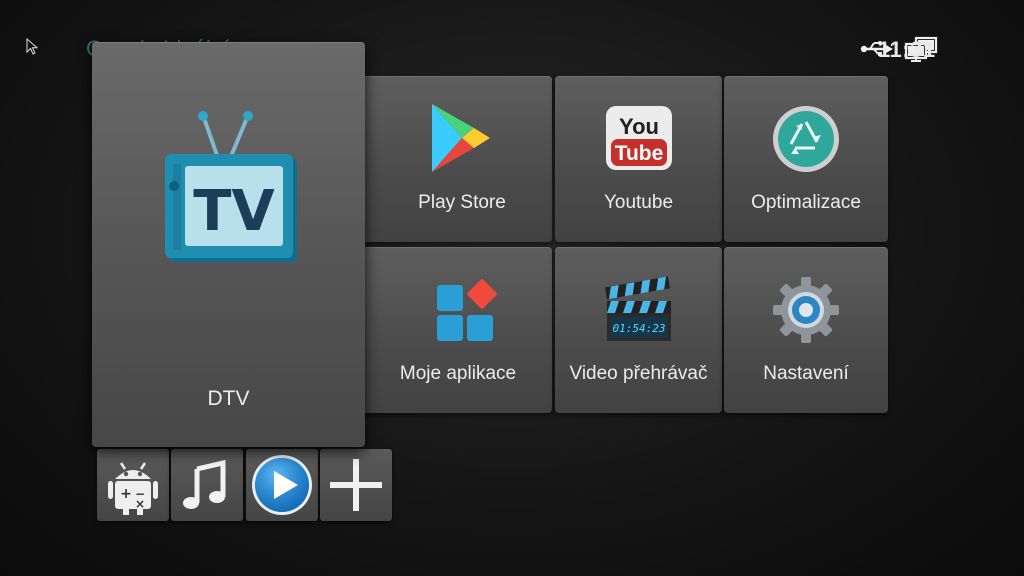 The image size is (1024, 576). Describe the element at coordinates (806, 139) in the screenshot. I see `recycle-icon` at that location.